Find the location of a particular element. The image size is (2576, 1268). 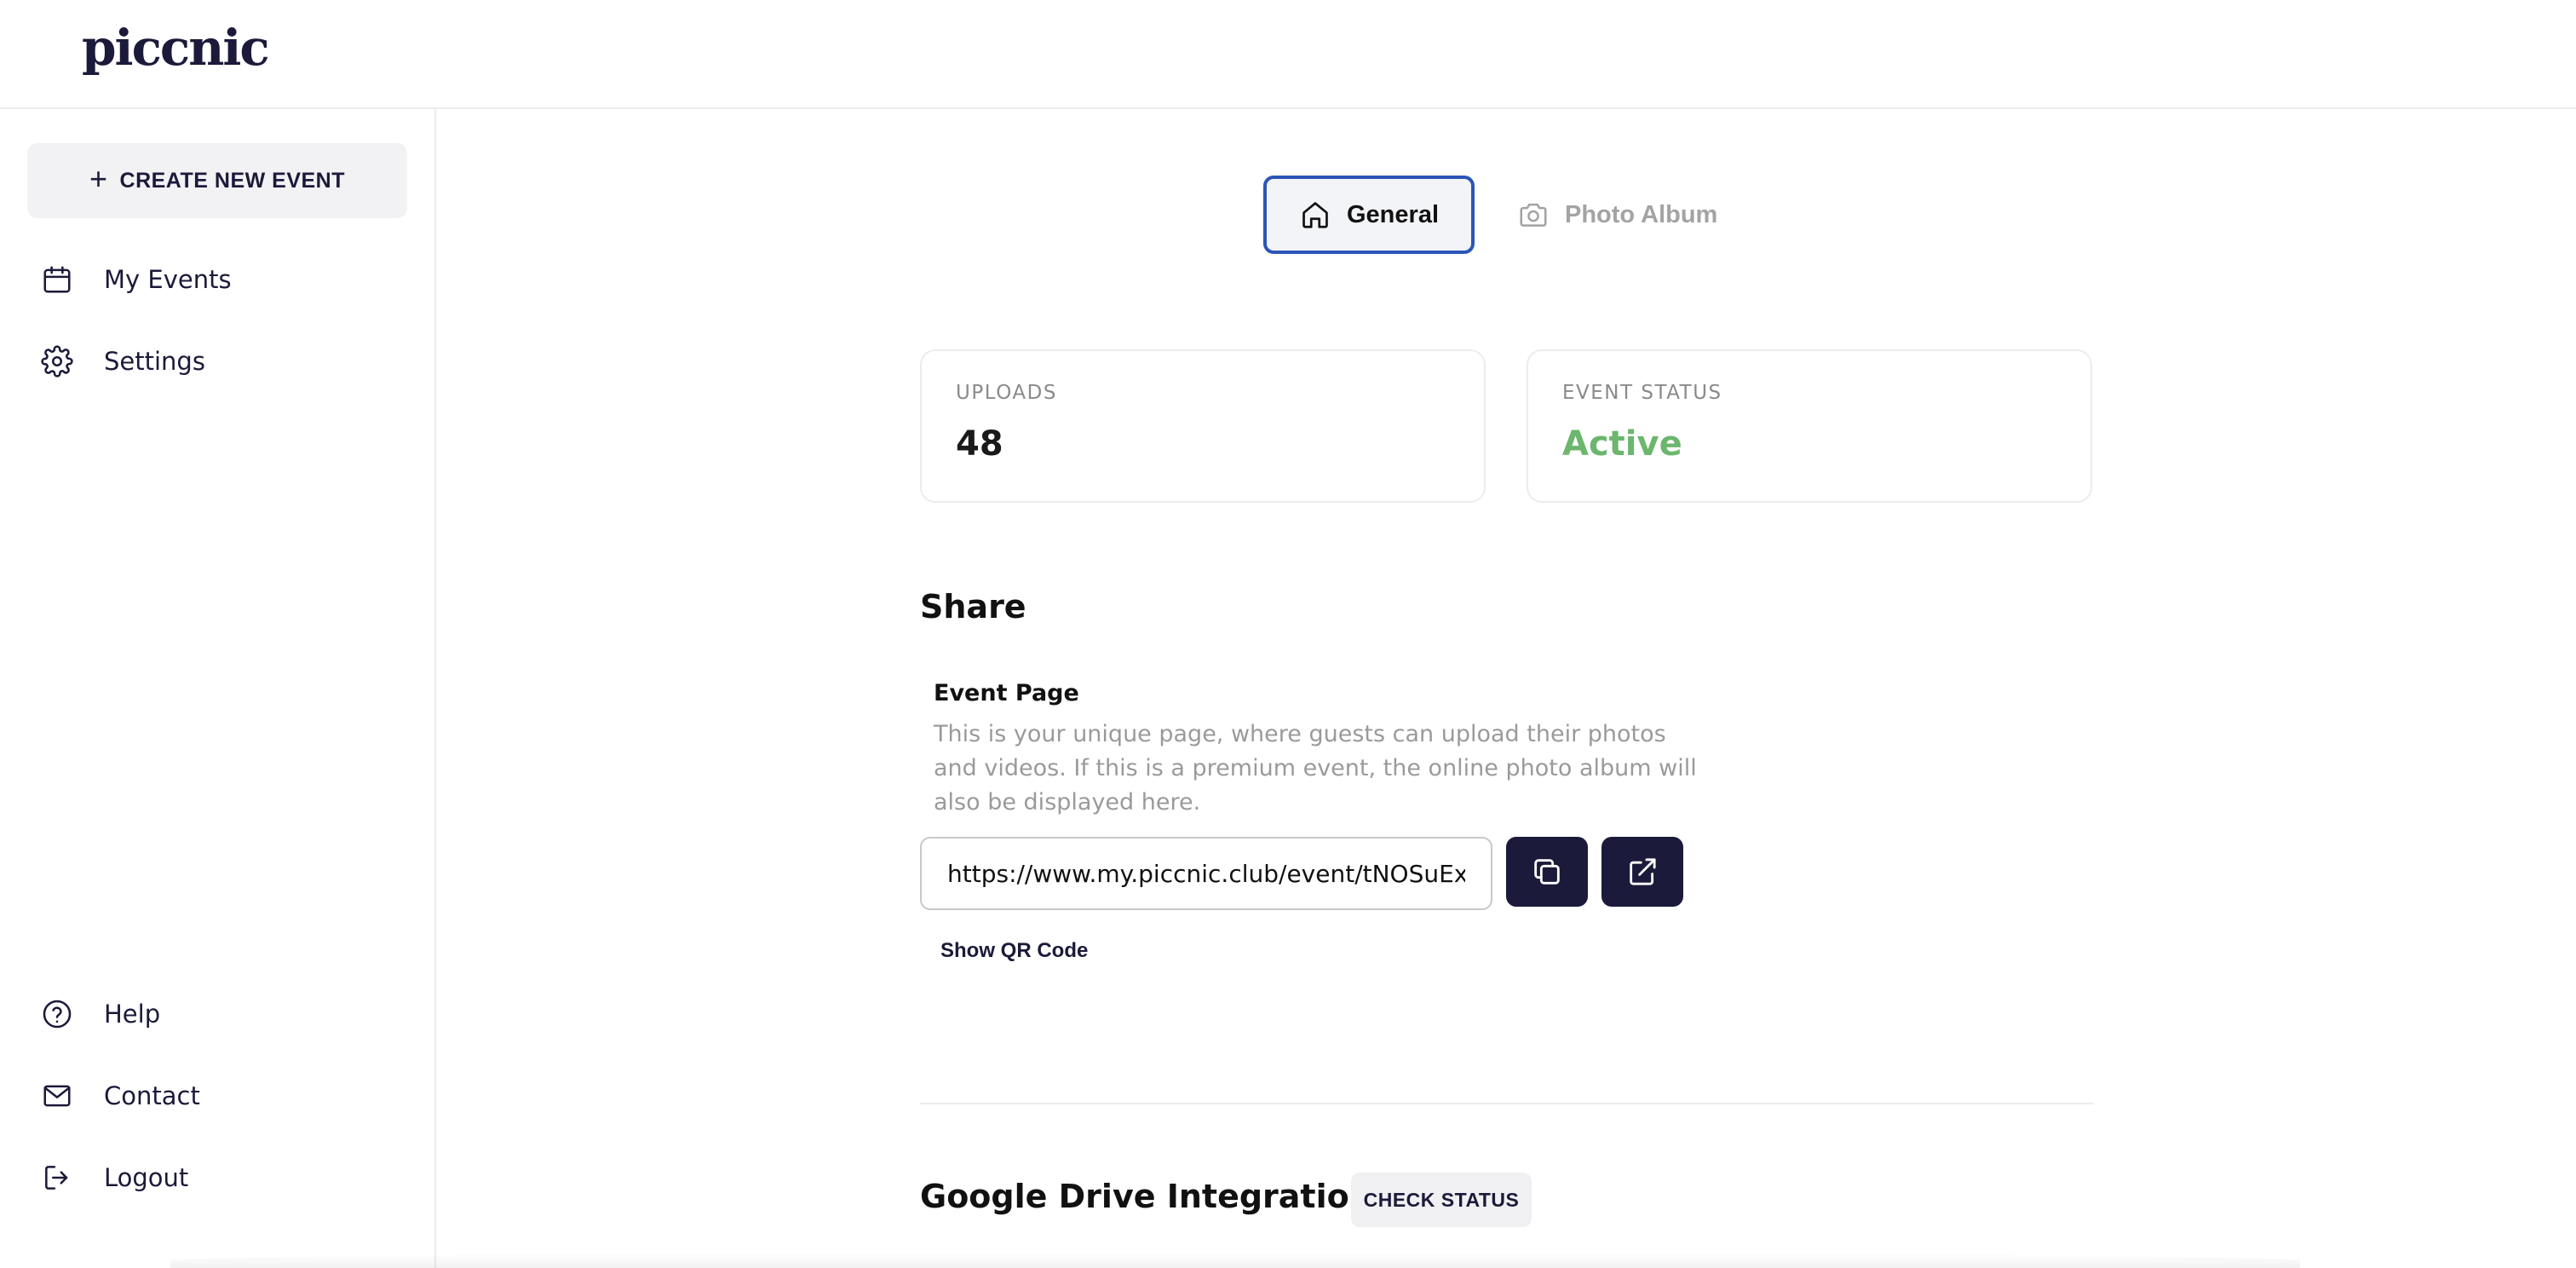

app-logo: piccnic is located at coordinates (176, 48).